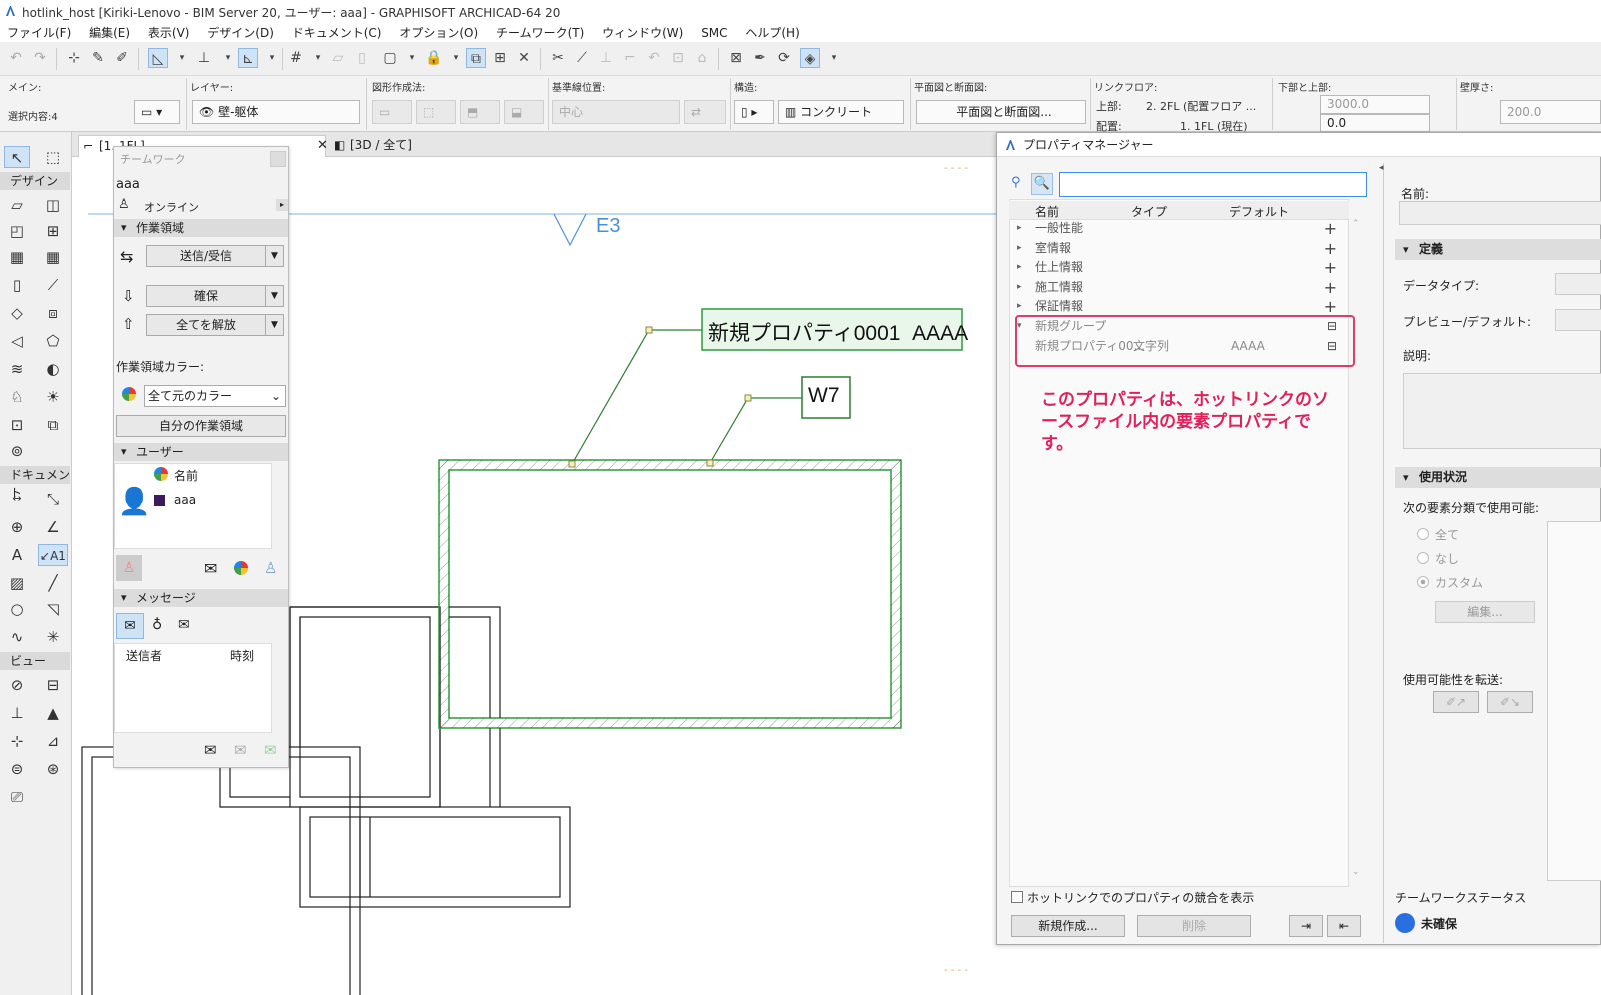  I want to click on elevation-tool-icon: ⊟, so click(53, 685).